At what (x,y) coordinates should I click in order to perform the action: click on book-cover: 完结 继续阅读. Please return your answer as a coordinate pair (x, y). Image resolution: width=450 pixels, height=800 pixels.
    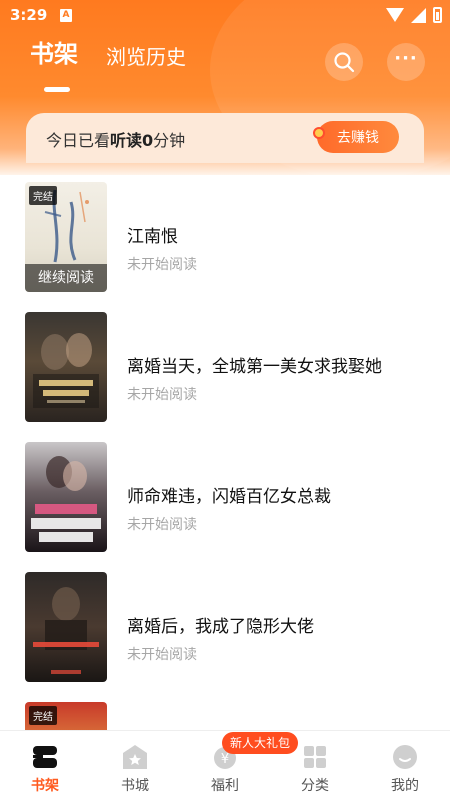
    Looking at the image, I should click on (66, 237).